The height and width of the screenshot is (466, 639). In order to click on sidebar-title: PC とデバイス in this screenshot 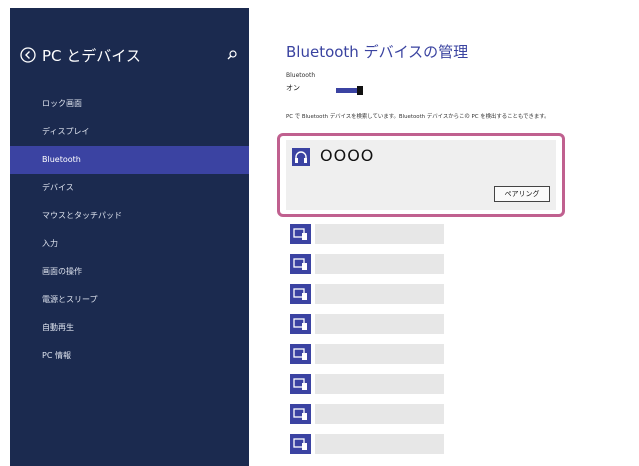, I will do `click(91, 56)`.